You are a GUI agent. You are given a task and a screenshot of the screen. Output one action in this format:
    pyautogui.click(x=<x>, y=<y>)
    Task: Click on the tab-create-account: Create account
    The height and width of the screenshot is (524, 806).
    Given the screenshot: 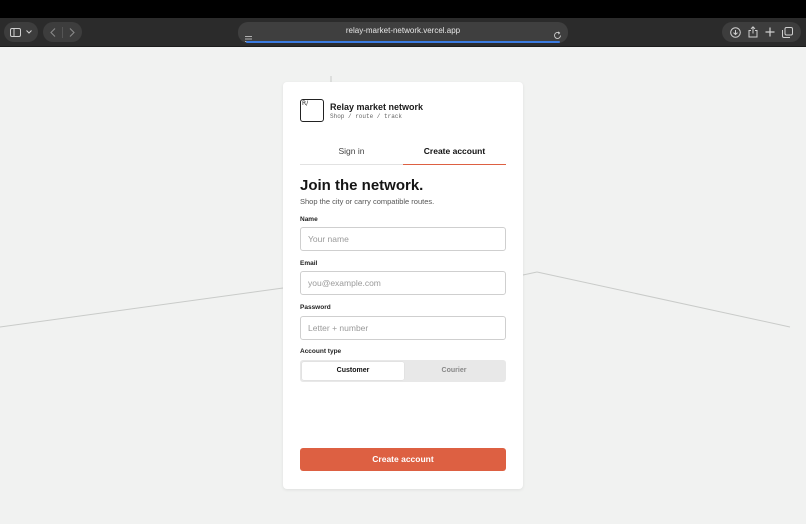 What is the action you would take?
    pyautogui.click(x=454, y=153)
    